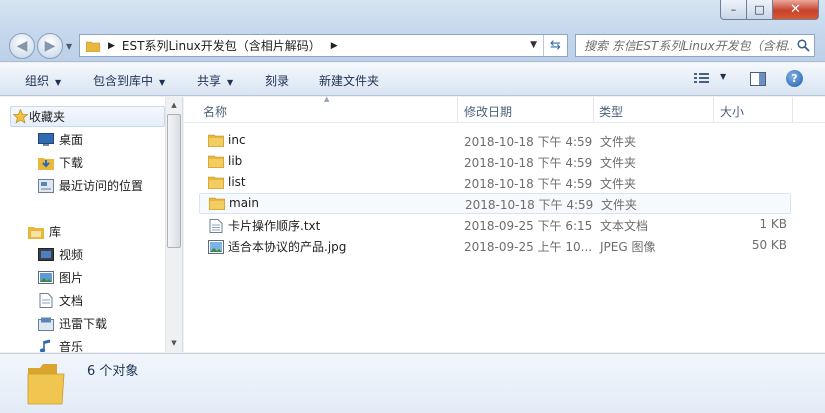 The width and height of the screenshot is (825, 413). What do you see at coordinates (323, 45) in the screenshot?
I see `address-bar: ▶ EST系列Linux开发包（含相片解码） ▶ ▼ ⇆` at bounding box center [323, 45].